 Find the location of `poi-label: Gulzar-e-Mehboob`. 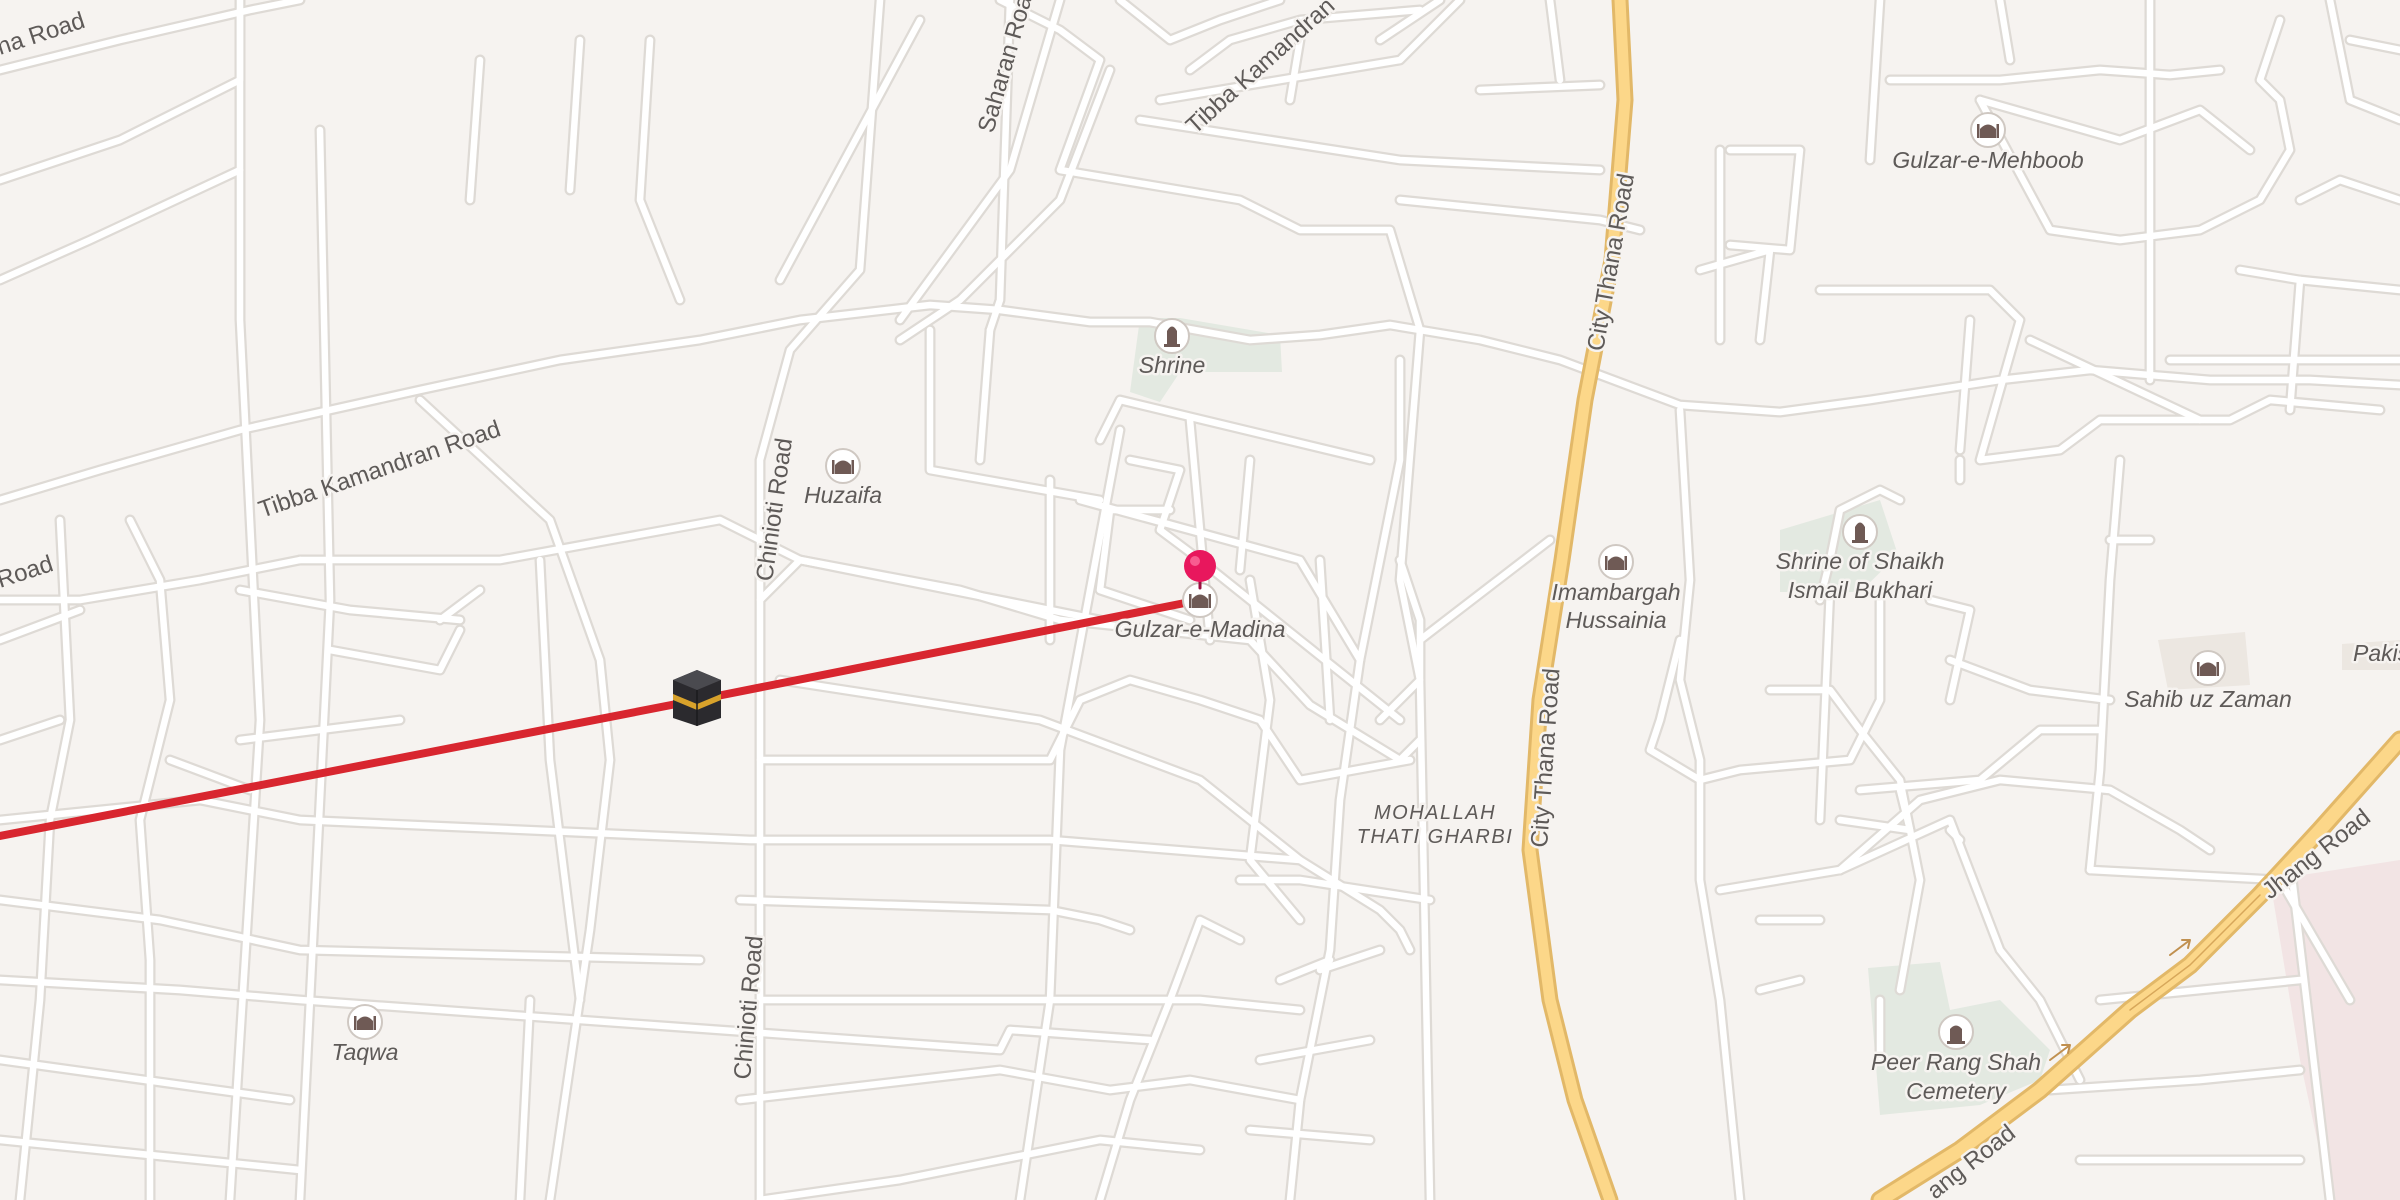

poi-label: Gulzar-e-Mehboob is located at coordinates (1988, 160).